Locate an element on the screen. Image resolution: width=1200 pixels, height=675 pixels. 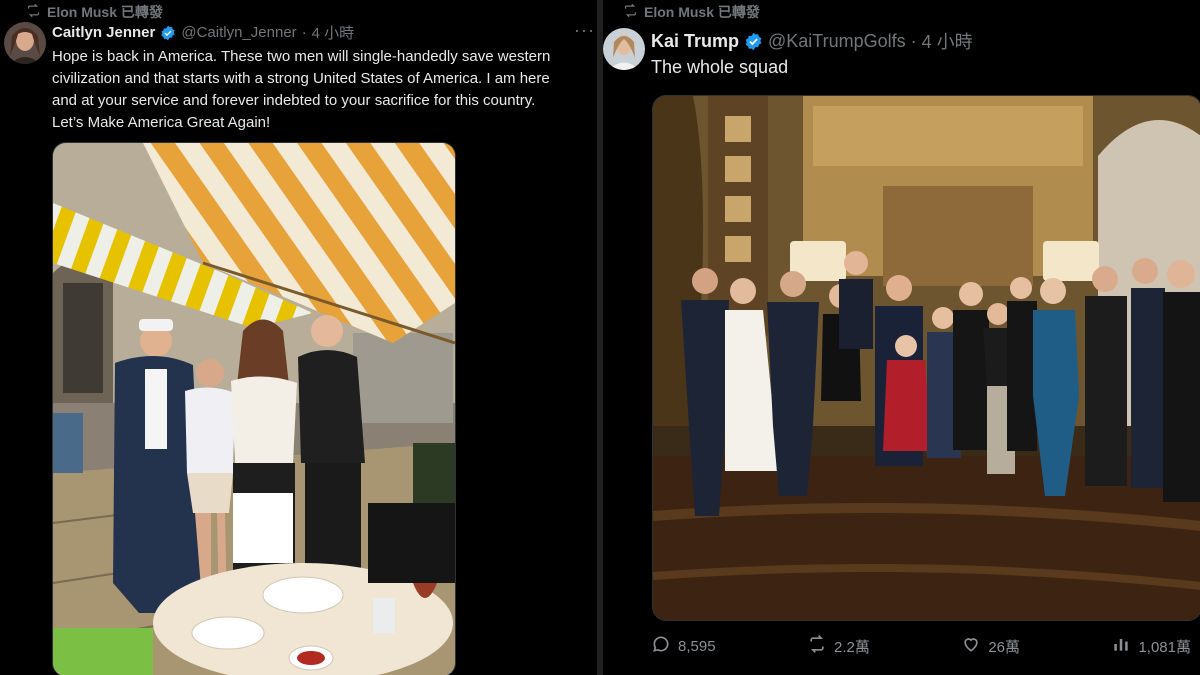
author-handle: @KaiTrumpGolfs is located at coordinates (837, 41).